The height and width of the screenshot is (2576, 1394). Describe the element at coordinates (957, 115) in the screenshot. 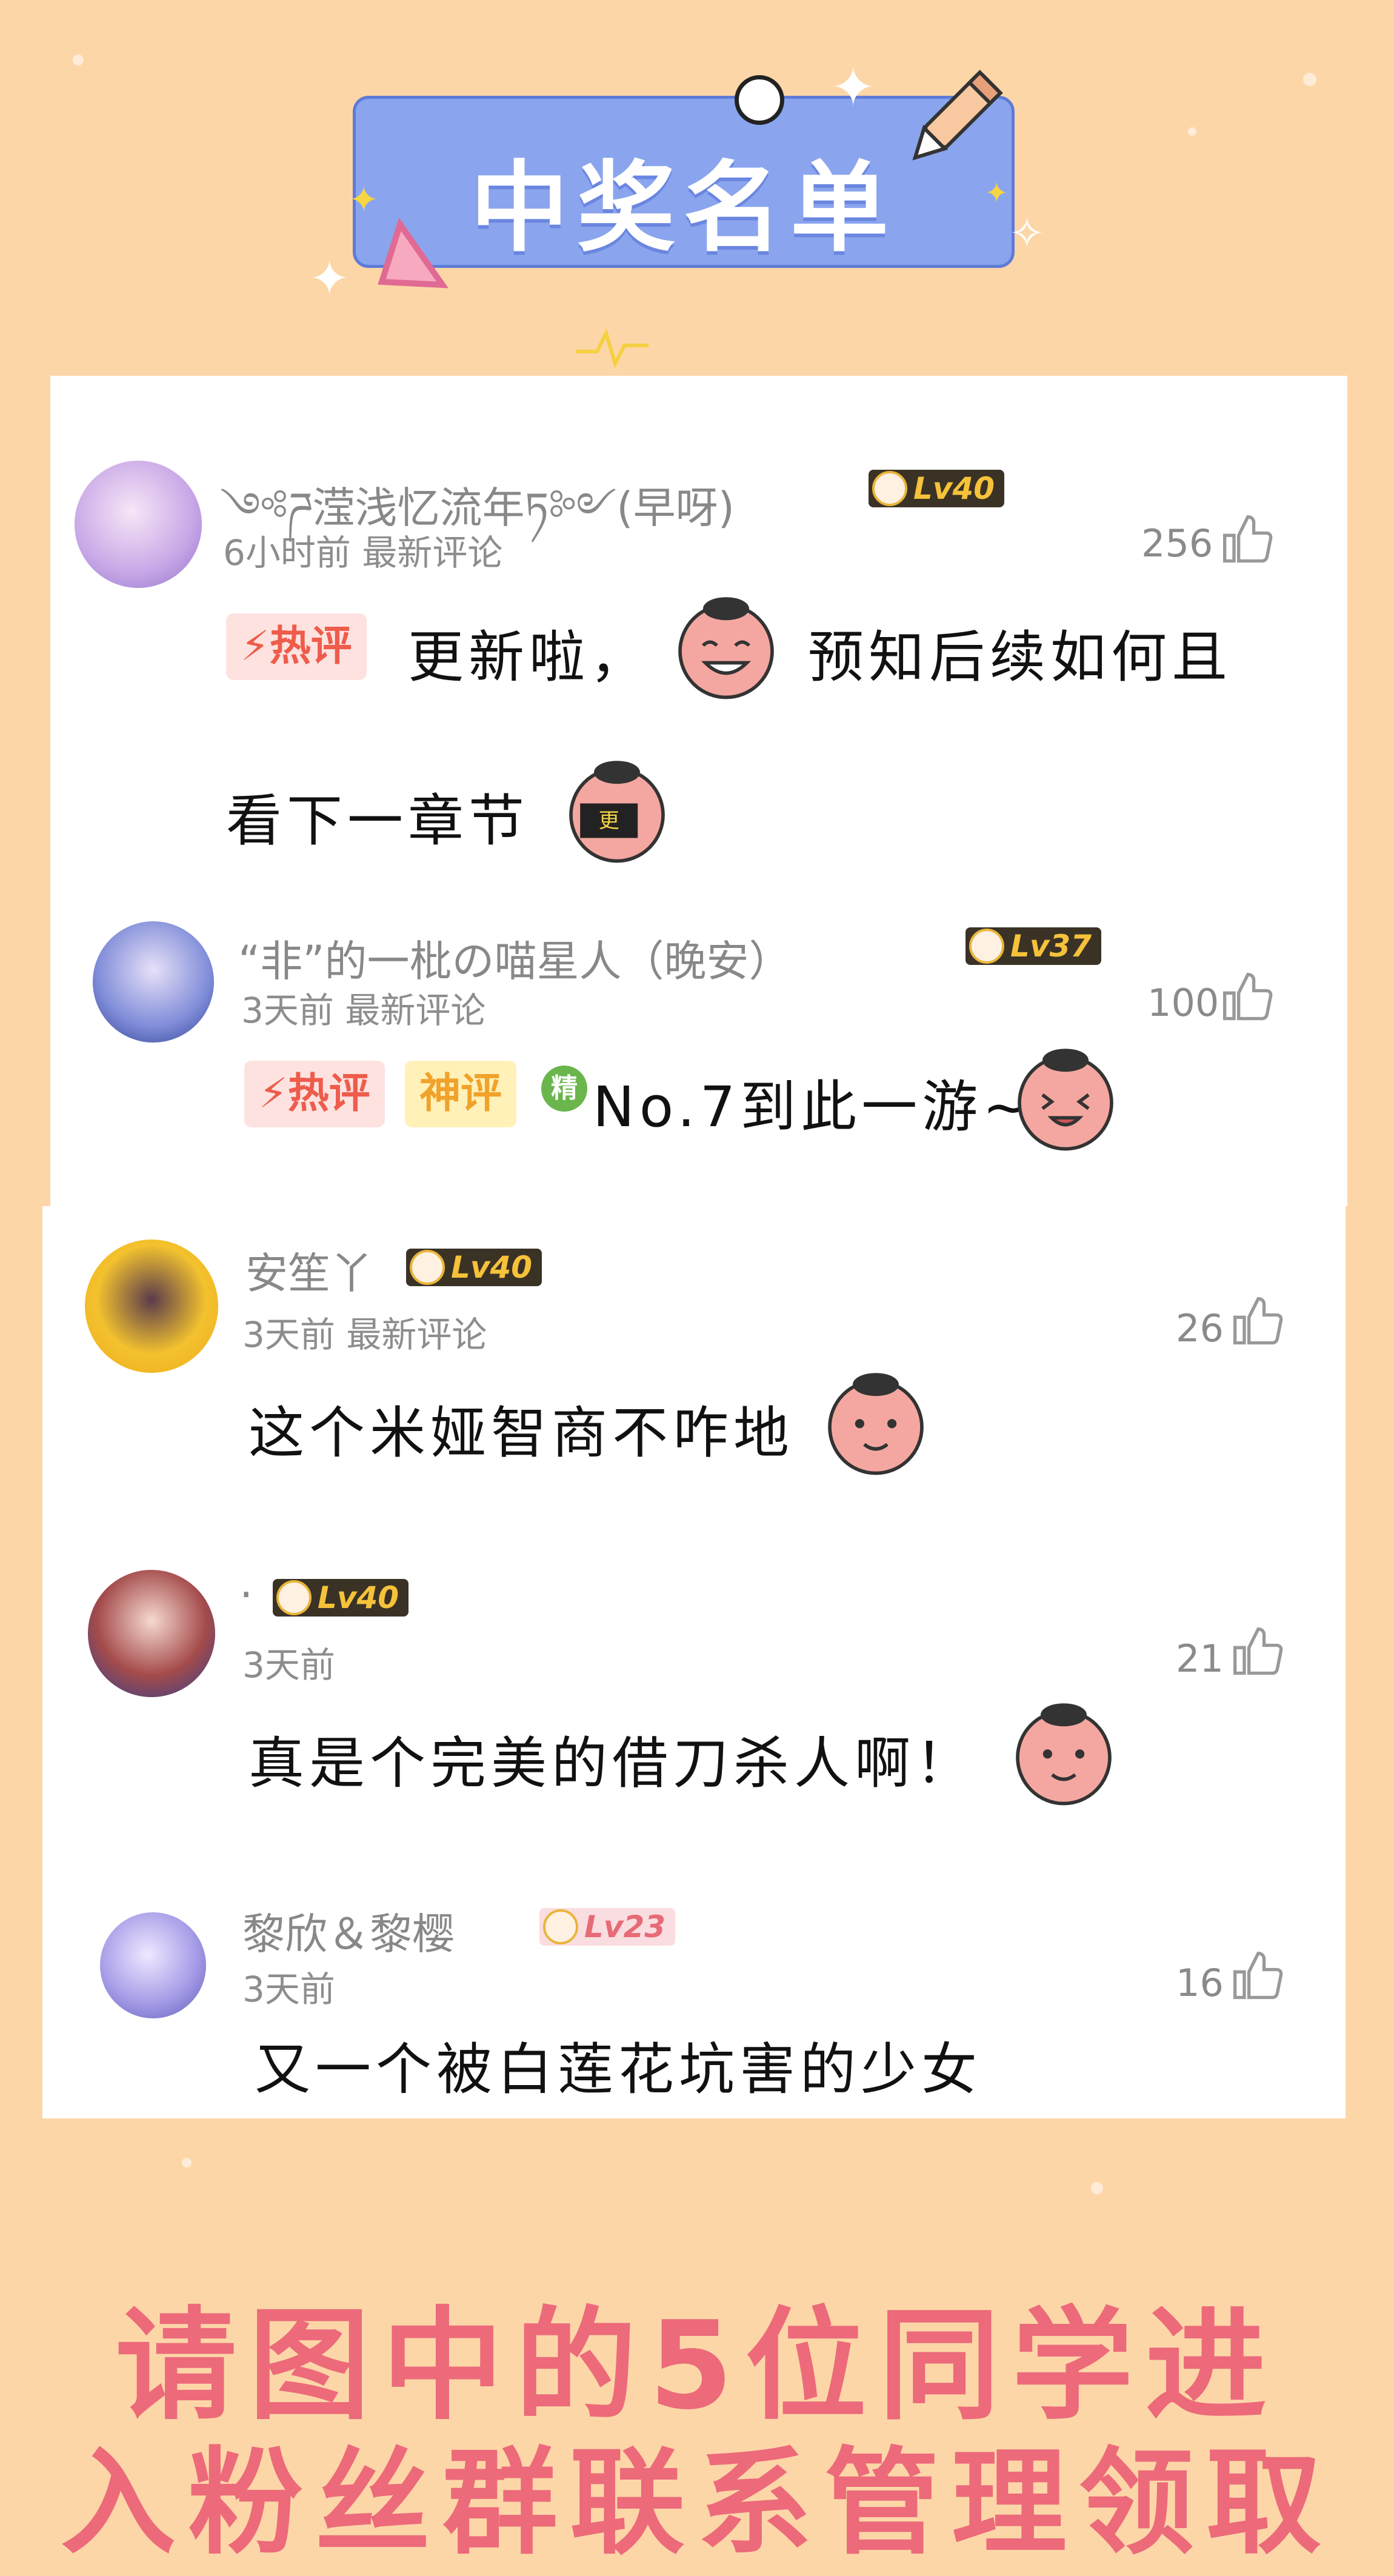

I see `pencil-icon` at that location.